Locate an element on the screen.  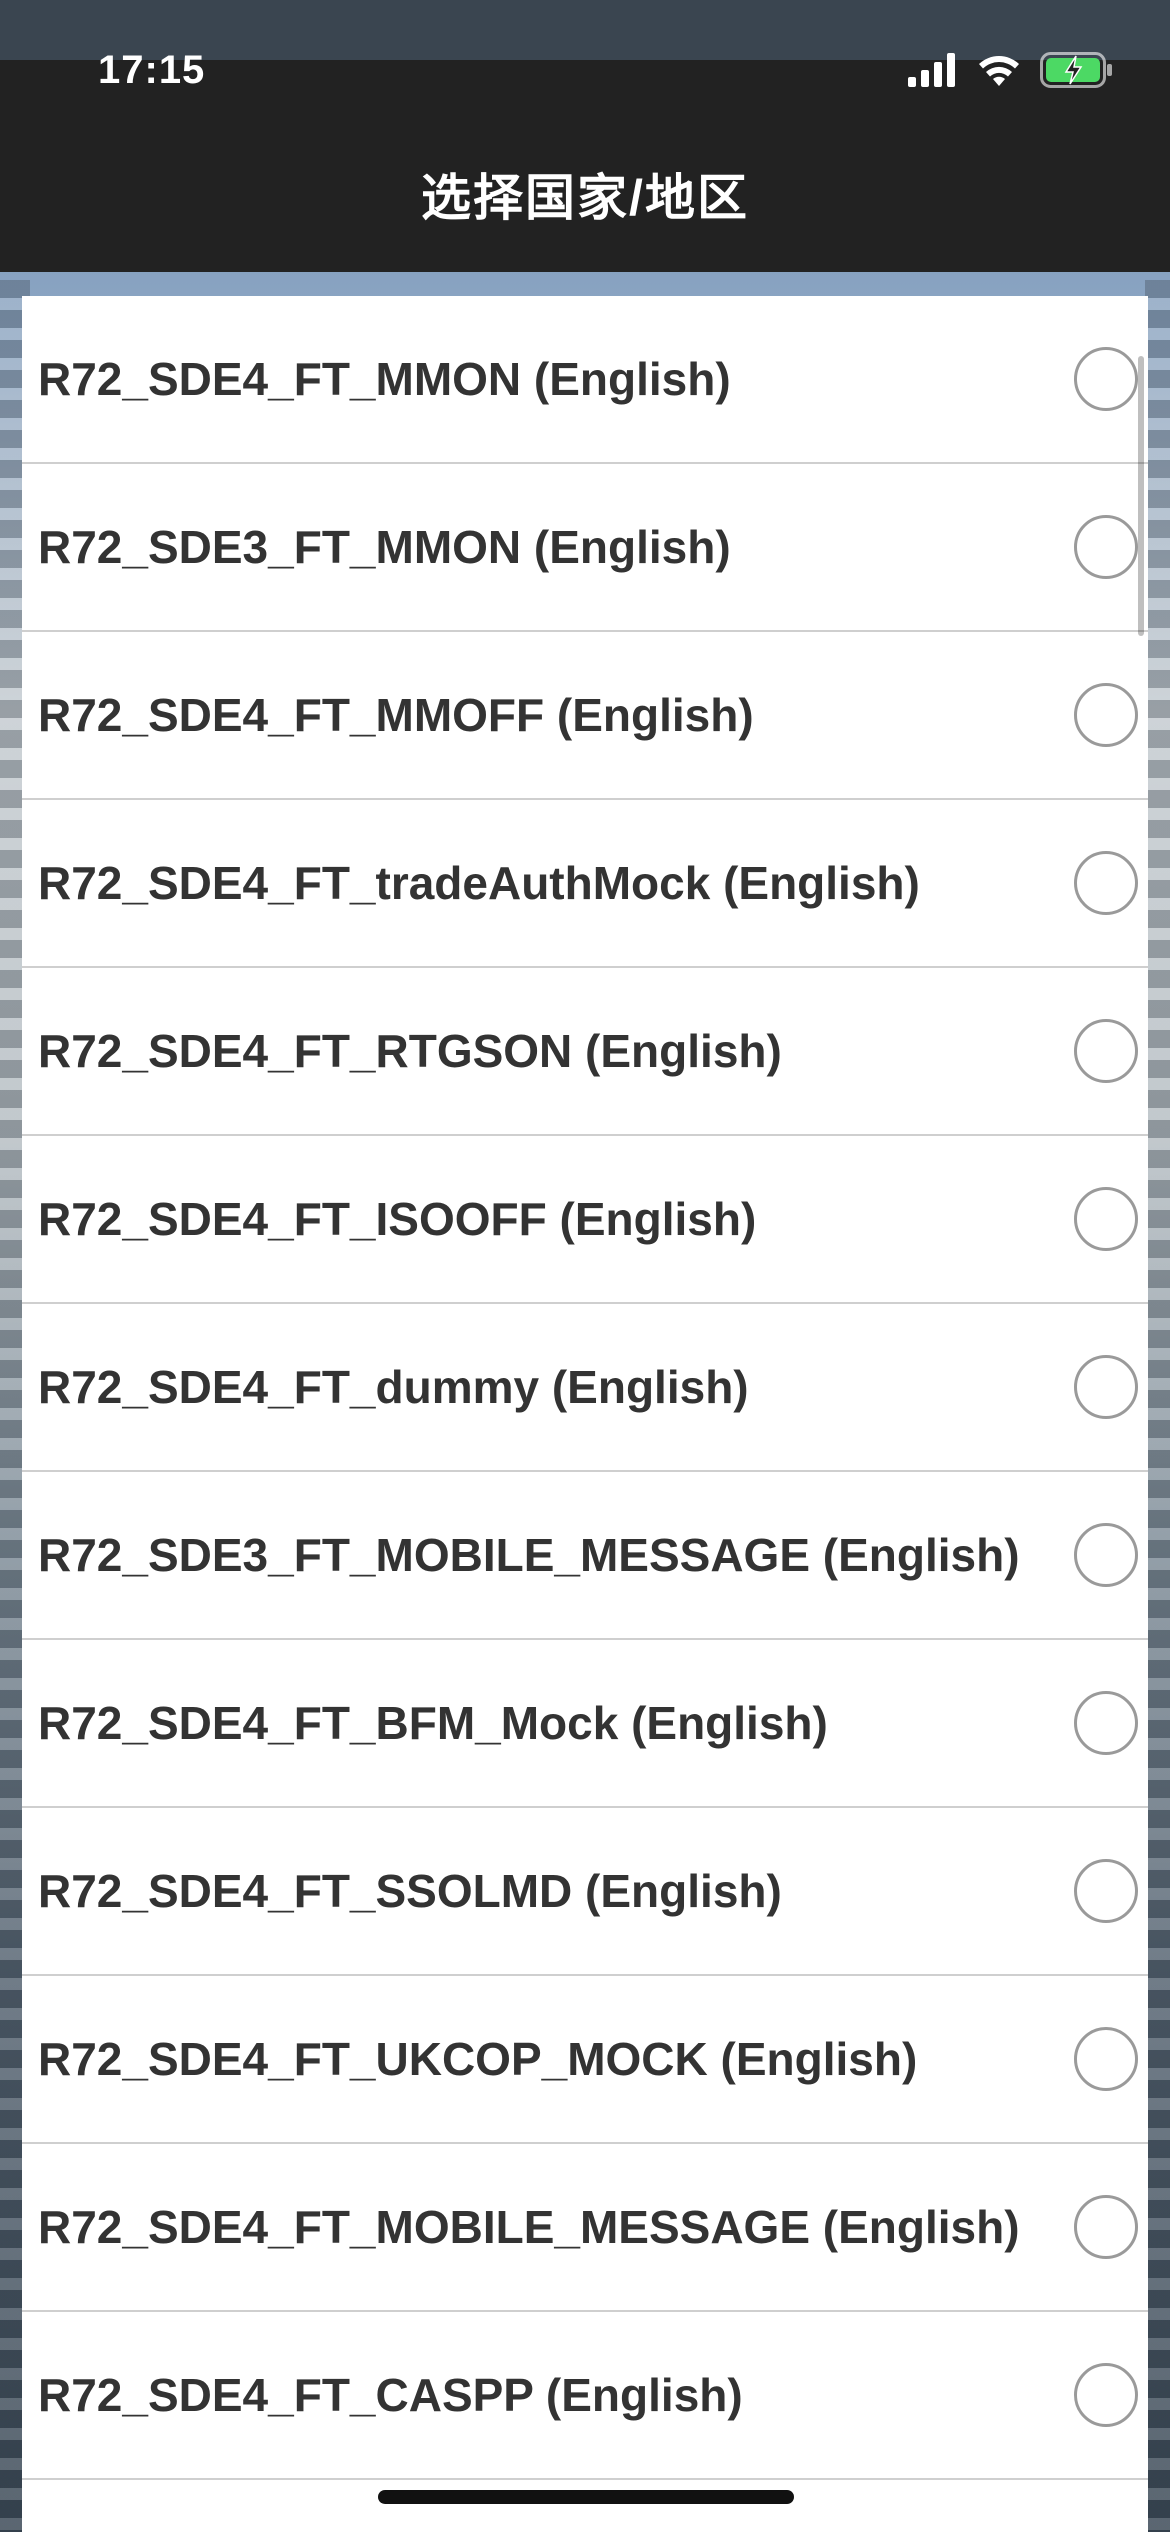
list-item: R72_SDE4_FT_MMON (English) is located at coordinates (585, 380).